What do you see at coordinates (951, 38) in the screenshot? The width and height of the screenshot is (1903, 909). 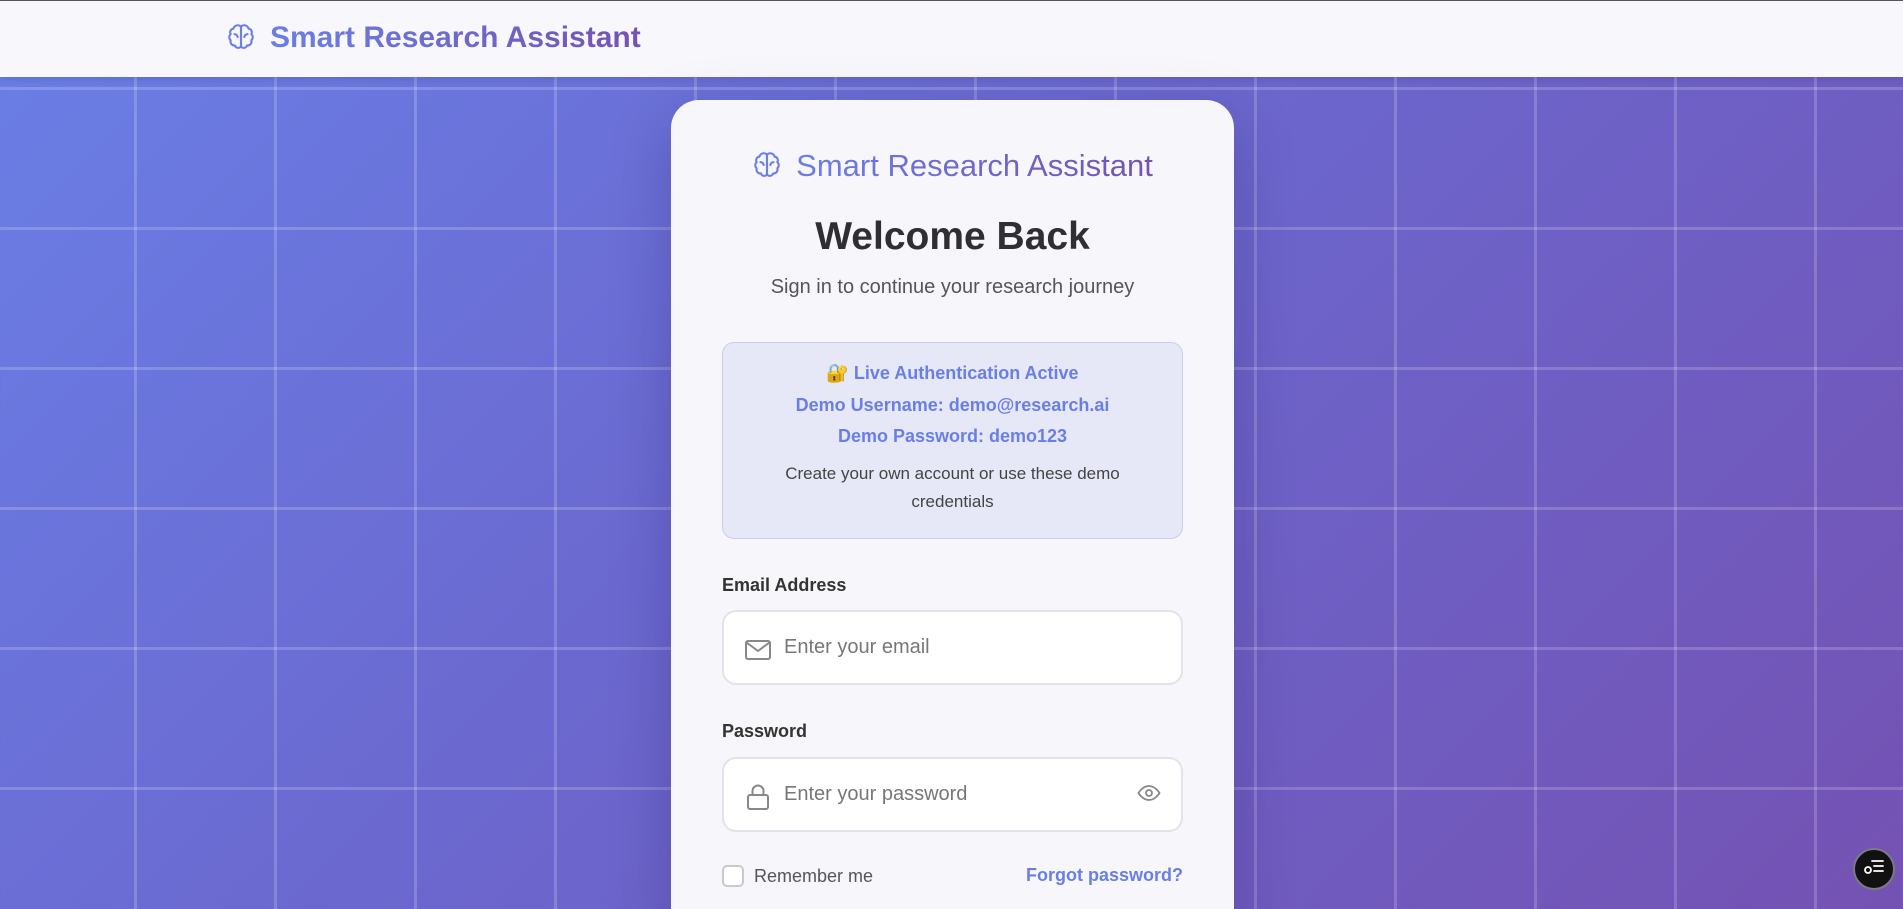 I see `top-navbar: Smart Research Assistant` at bounding box center [951, 38].